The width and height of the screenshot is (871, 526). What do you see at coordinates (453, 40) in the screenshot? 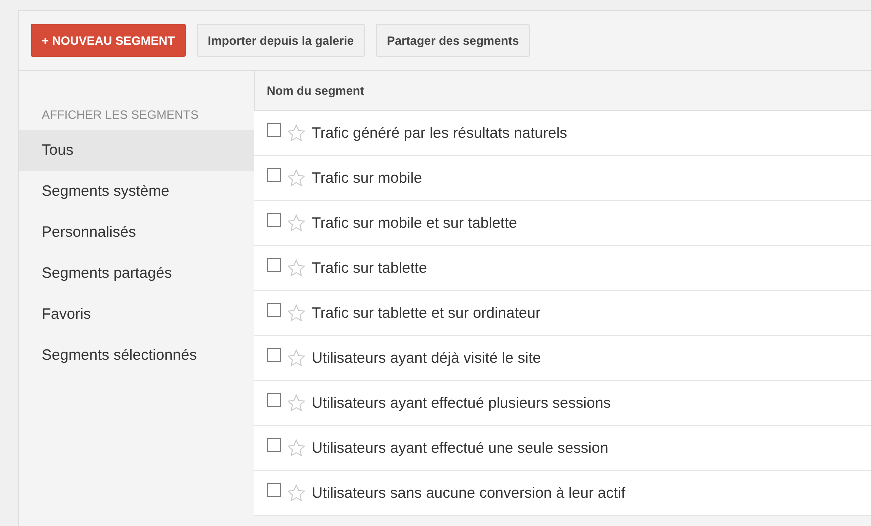
I see `toolbar-button: Partager des segments` at bounding box center [453, 40].